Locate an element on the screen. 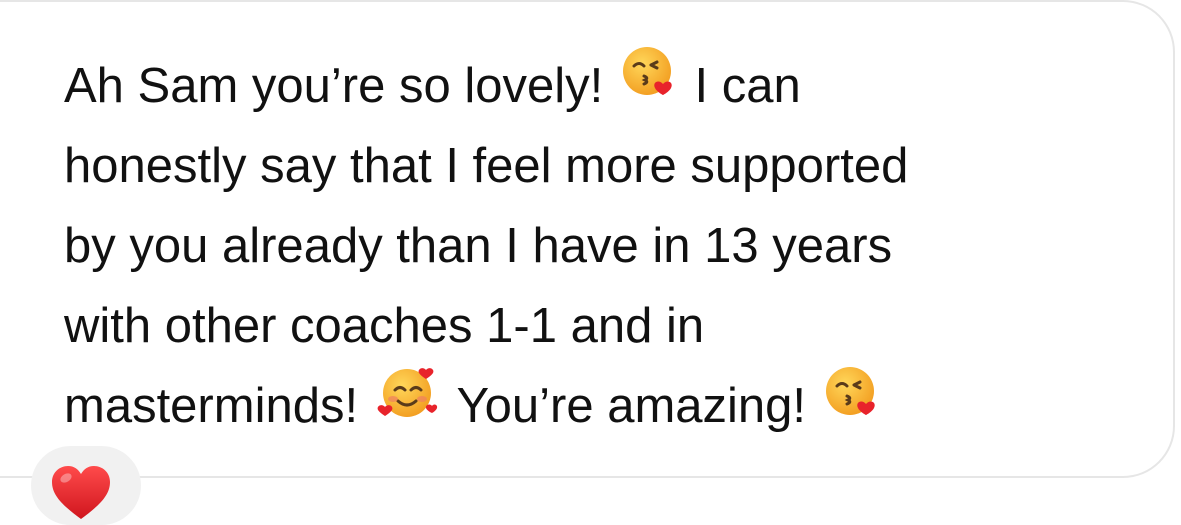  heart-reaction is located at coordinates (86, 485).